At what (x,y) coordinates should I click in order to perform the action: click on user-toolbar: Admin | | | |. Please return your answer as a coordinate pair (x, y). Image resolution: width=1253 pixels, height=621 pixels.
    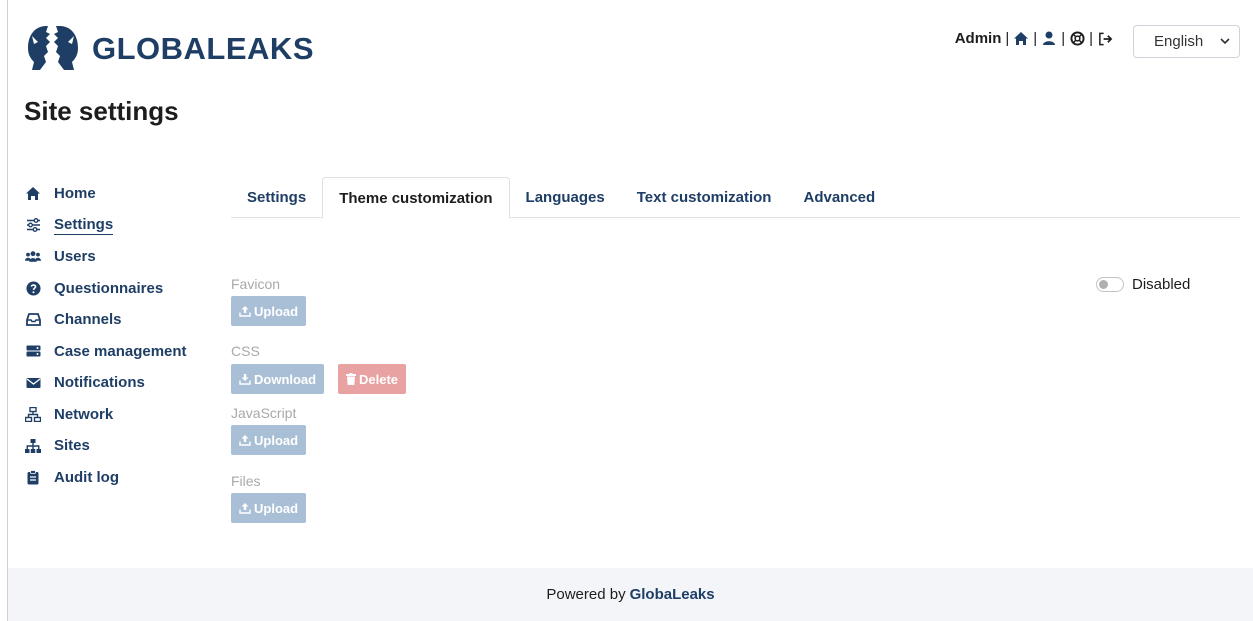
    Looking at the image, I should click on (1034, 38).